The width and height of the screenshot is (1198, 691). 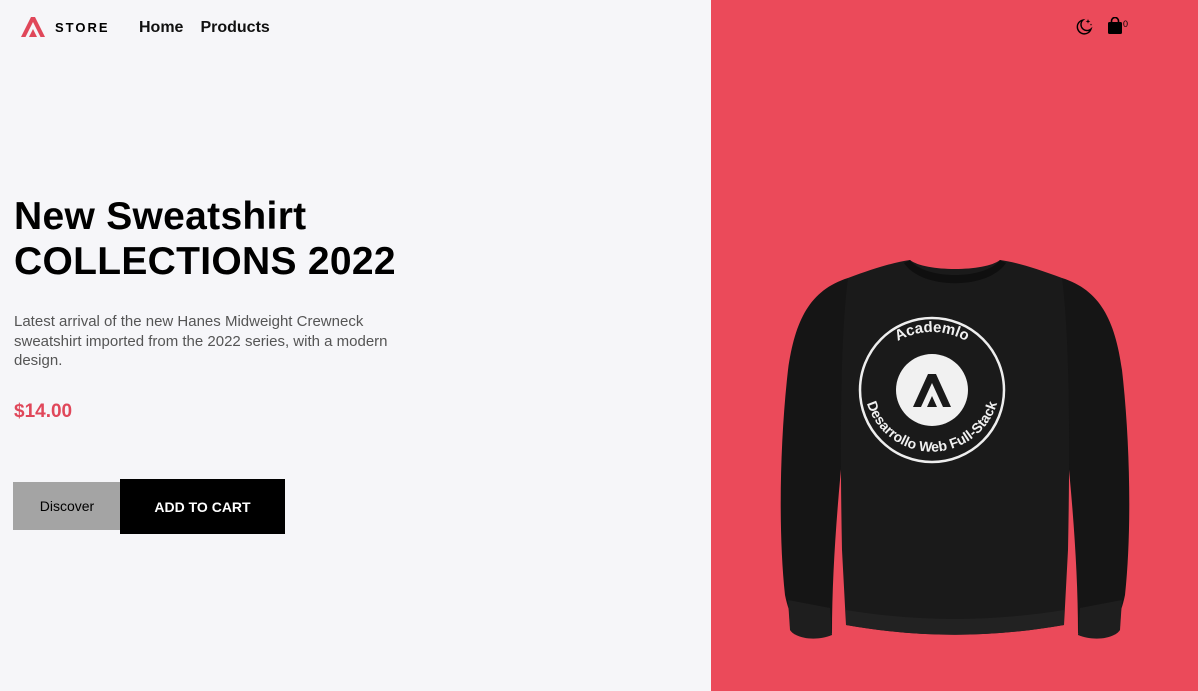 I want to click on cart-count-badge: 0, so click(x=1126, y=24).